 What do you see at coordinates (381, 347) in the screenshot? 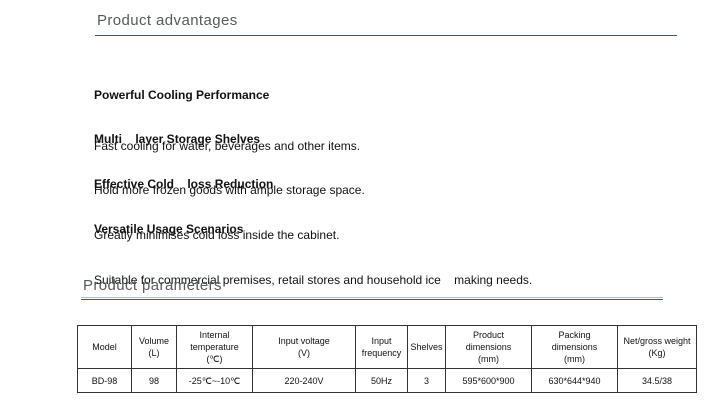
I see `table-header-cell: Input frequency` at bounding box center [381, 347].